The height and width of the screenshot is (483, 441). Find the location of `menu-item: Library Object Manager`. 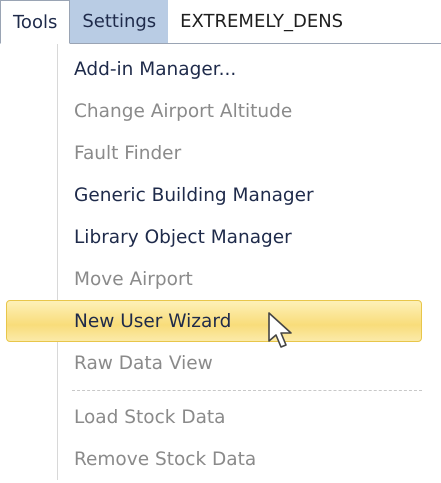

menu-item: Library Object Manager is located at coordinates (240, 237).